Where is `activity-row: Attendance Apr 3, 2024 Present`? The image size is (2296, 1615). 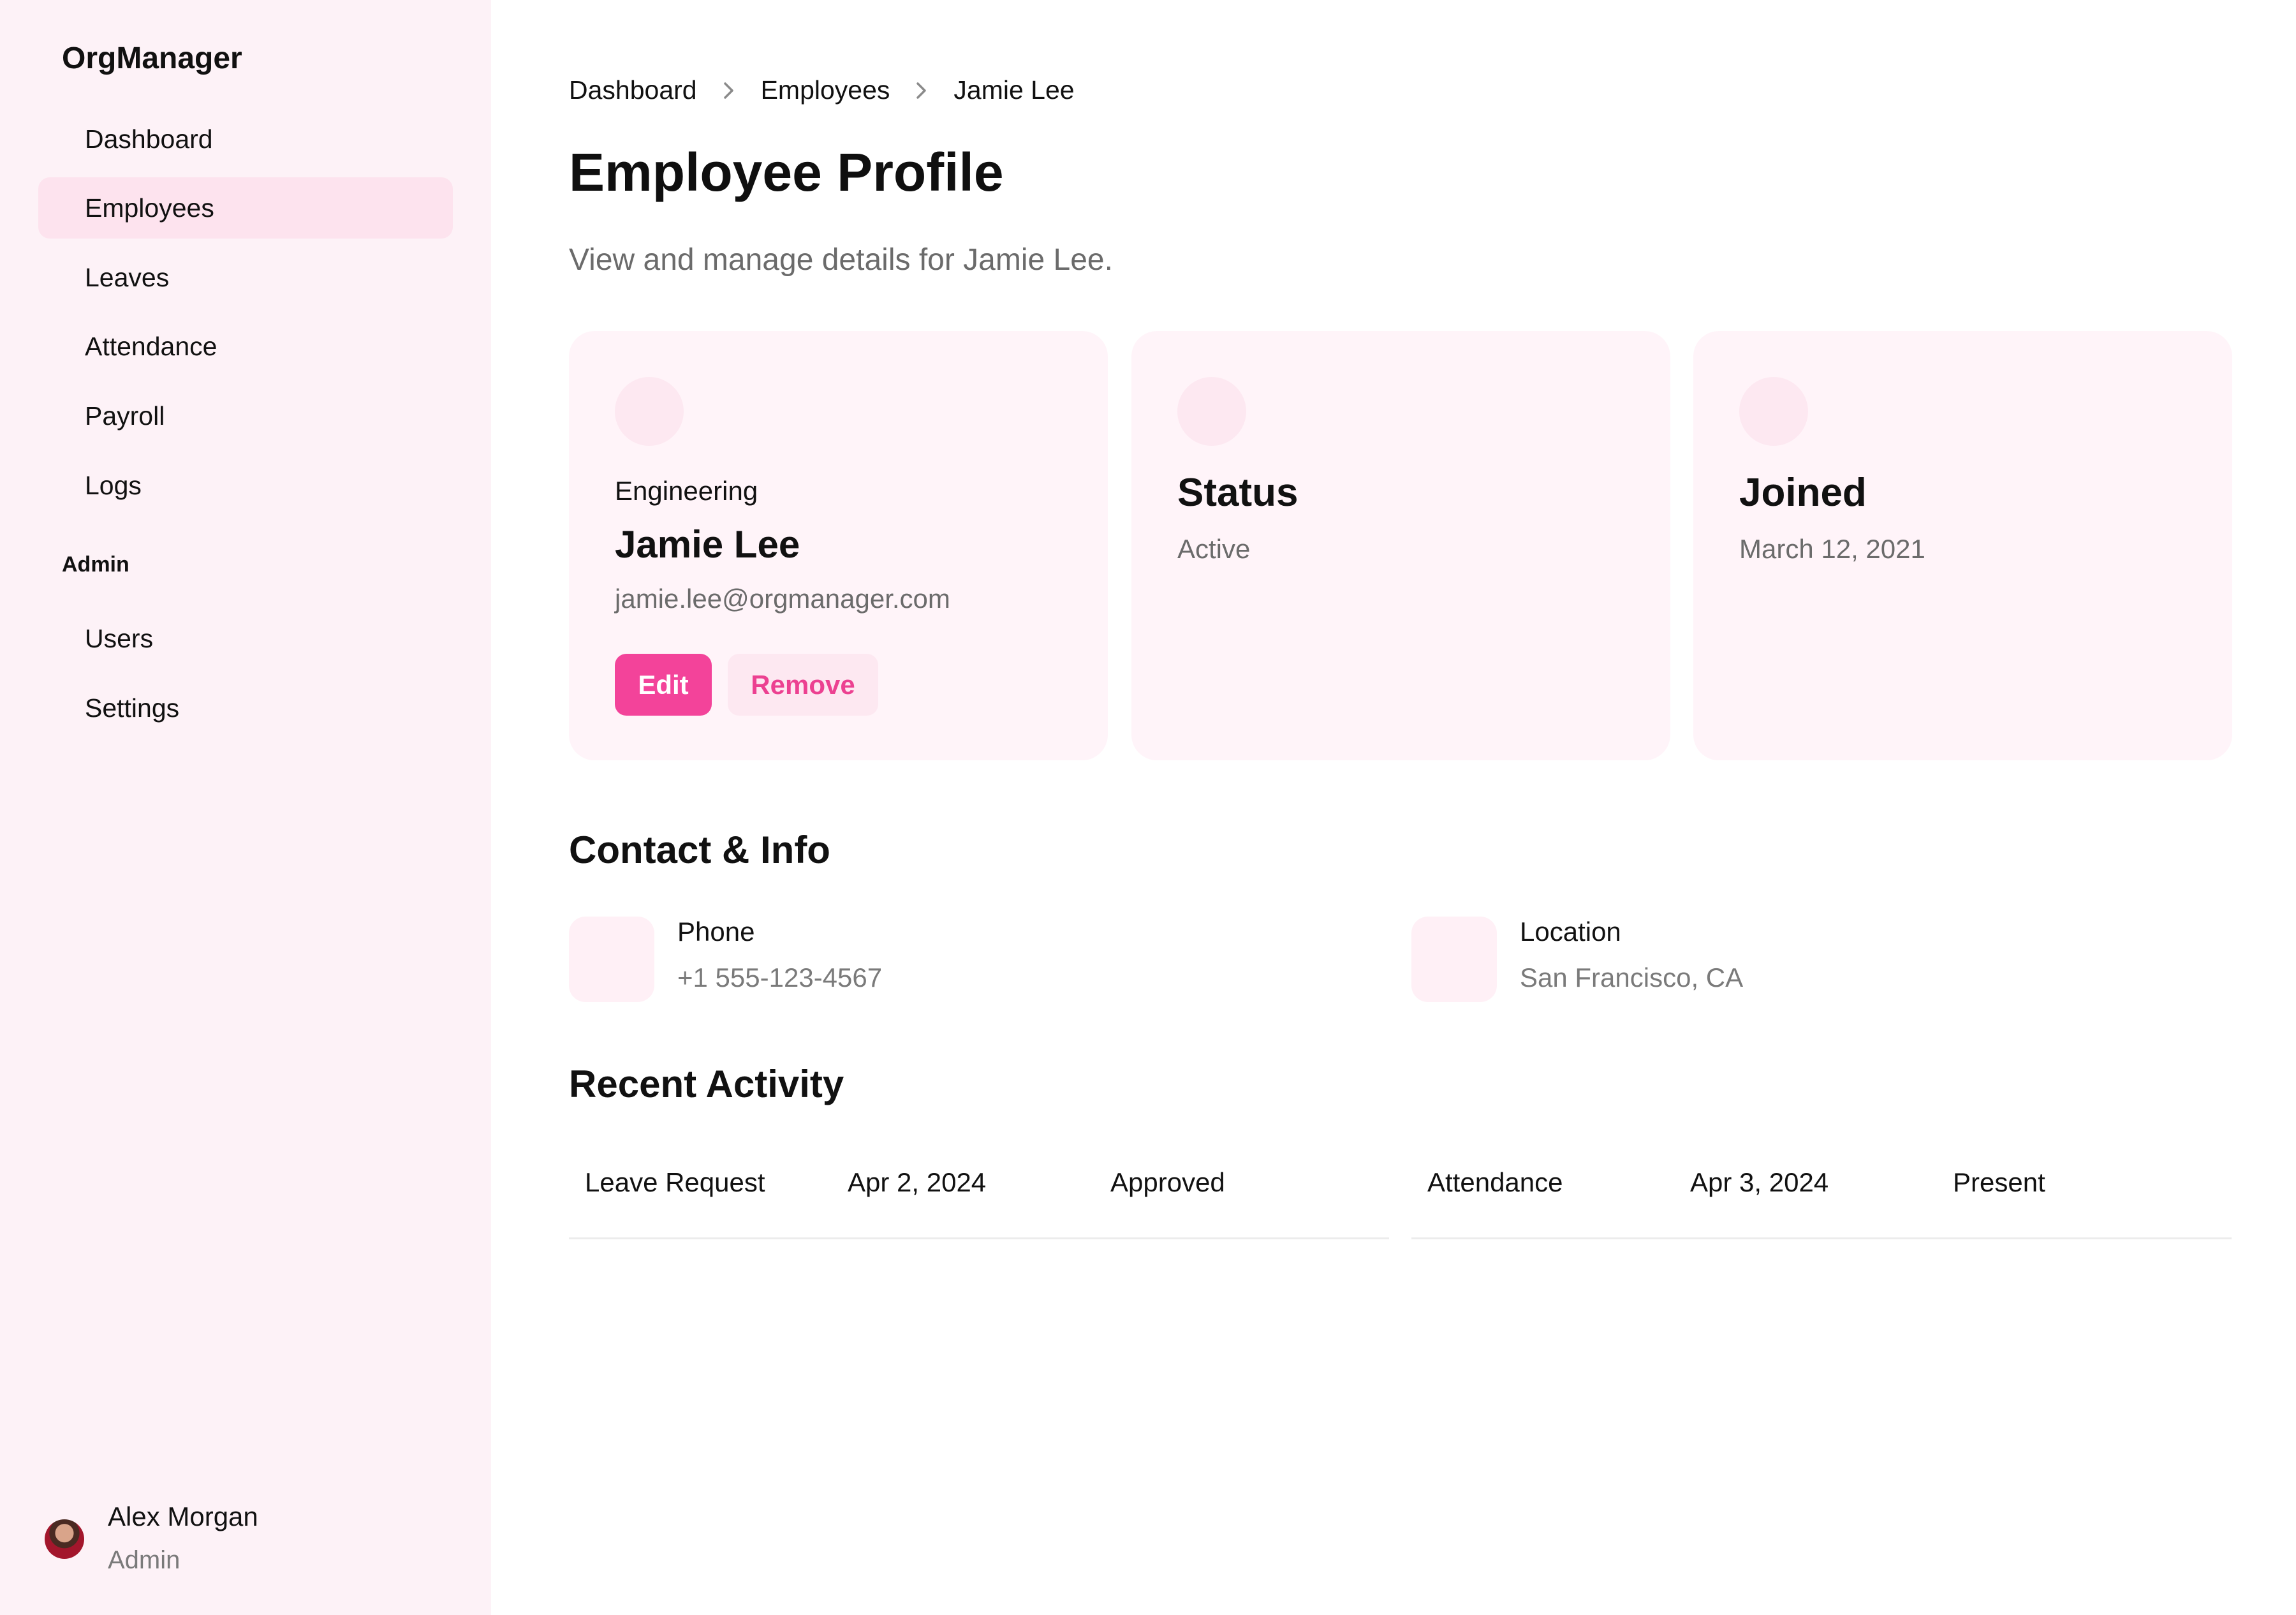 activity-row: Attendance Apr 3, 2024 Present is located at coordinates (1821, 1196).